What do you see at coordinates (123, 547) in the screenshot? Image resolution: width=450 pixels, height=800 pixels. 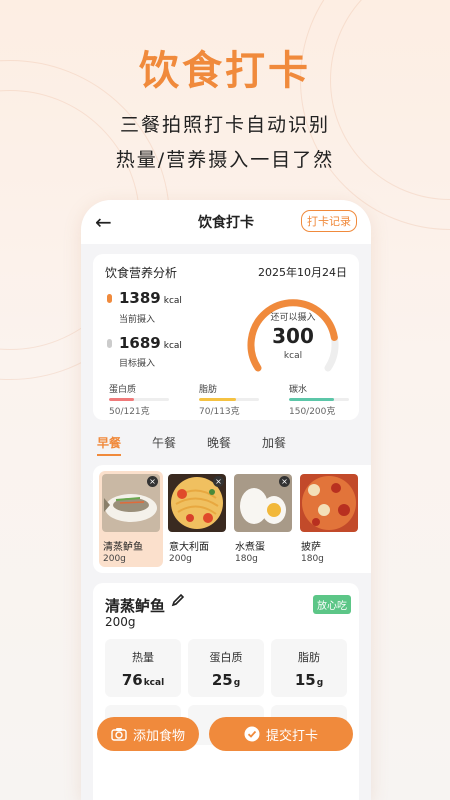 I see `food-name: 清蒸鲈鱼` at bounding box center [123, 547].